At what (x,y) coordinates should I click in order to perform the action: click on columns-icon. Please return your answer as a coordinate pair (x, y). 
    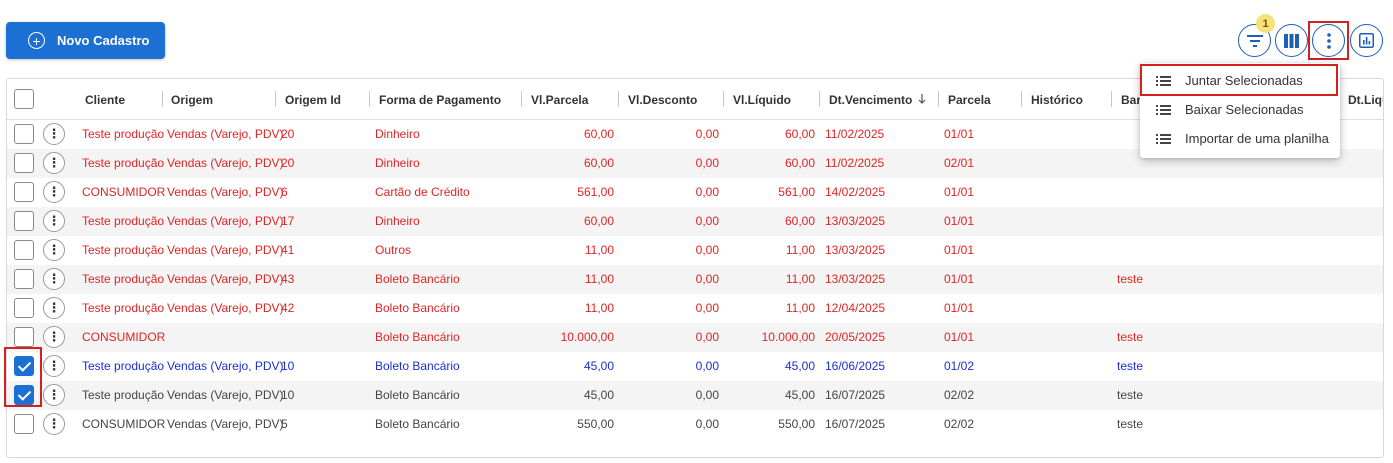
    Looking at the image, I should click on (1291, 40).